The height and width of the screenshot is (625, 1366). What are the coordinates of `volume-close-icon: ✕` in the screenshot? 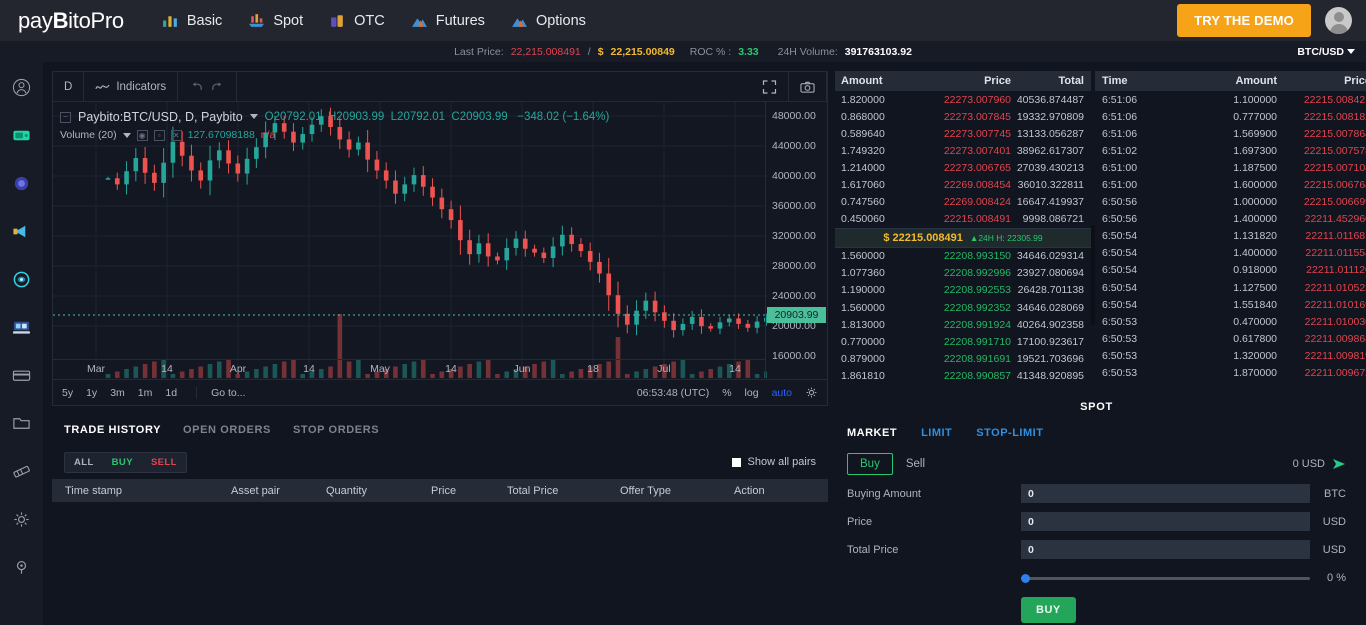 It's located at (176, 136).